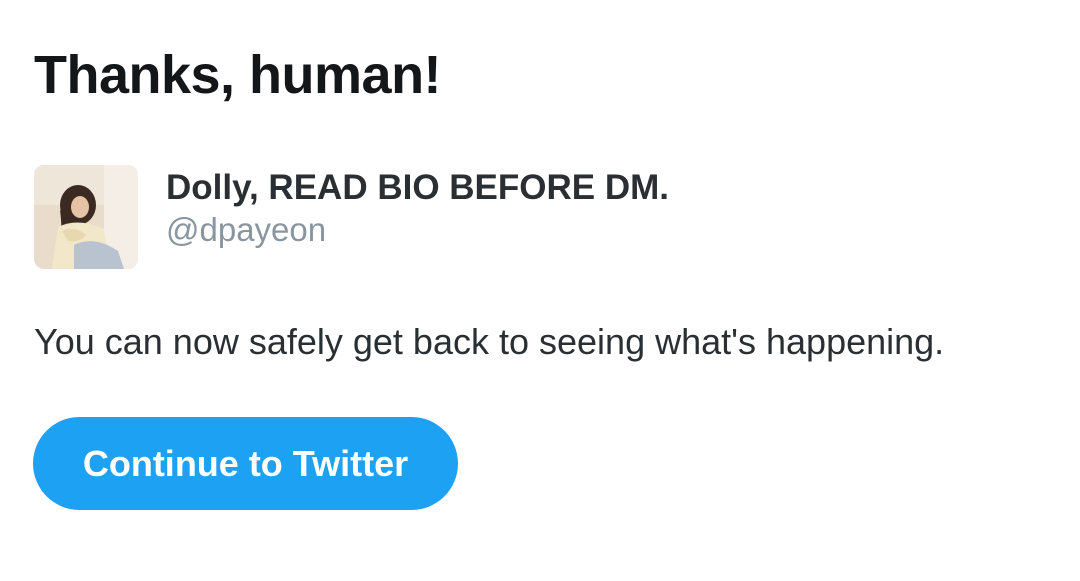 The height and width of the screenshot is (581, 1080). Describe the element at coordinates (417, 208) in the screenshot. I see `account-info: Dolly, READ BIO BEFORE DM. @dpayeon` at that location.